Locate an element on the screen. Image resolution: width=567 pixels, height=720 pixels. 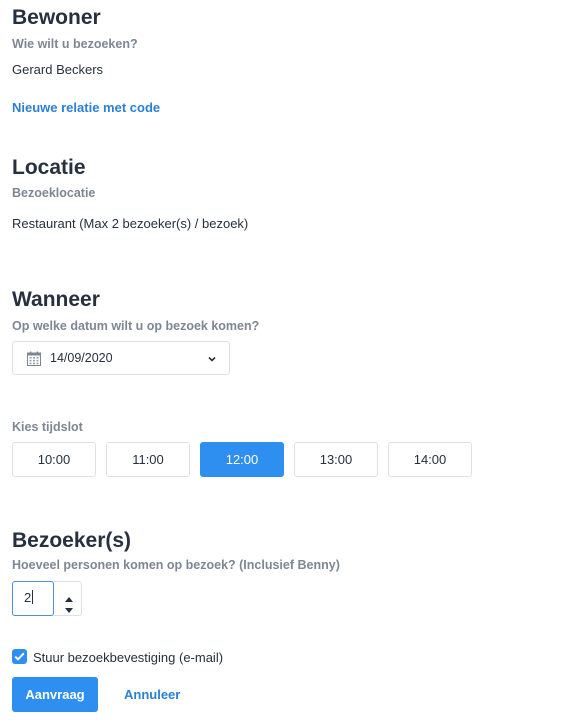
visitor-count-input: 2 is located at coordinates (33, 598).